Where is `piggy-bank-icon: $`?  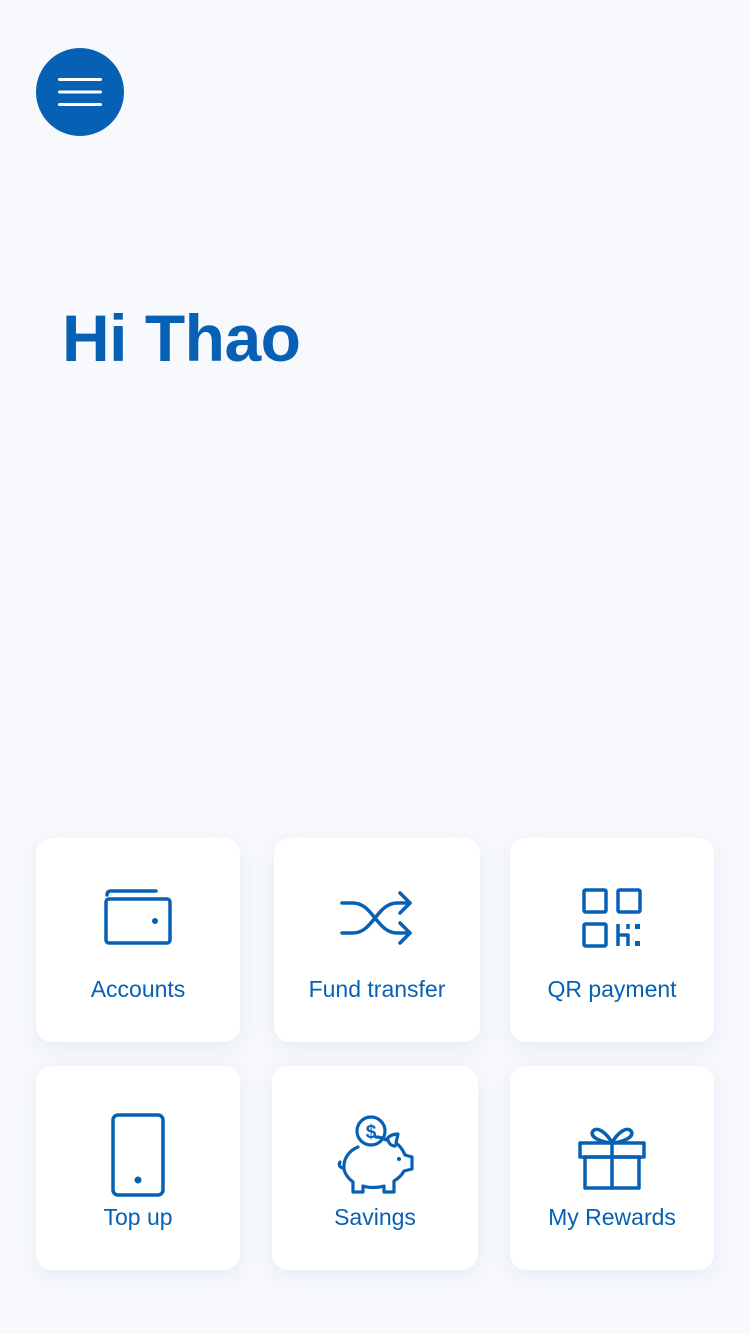 piggy-bank-icon: $ is located at coordinates (375, 1154).